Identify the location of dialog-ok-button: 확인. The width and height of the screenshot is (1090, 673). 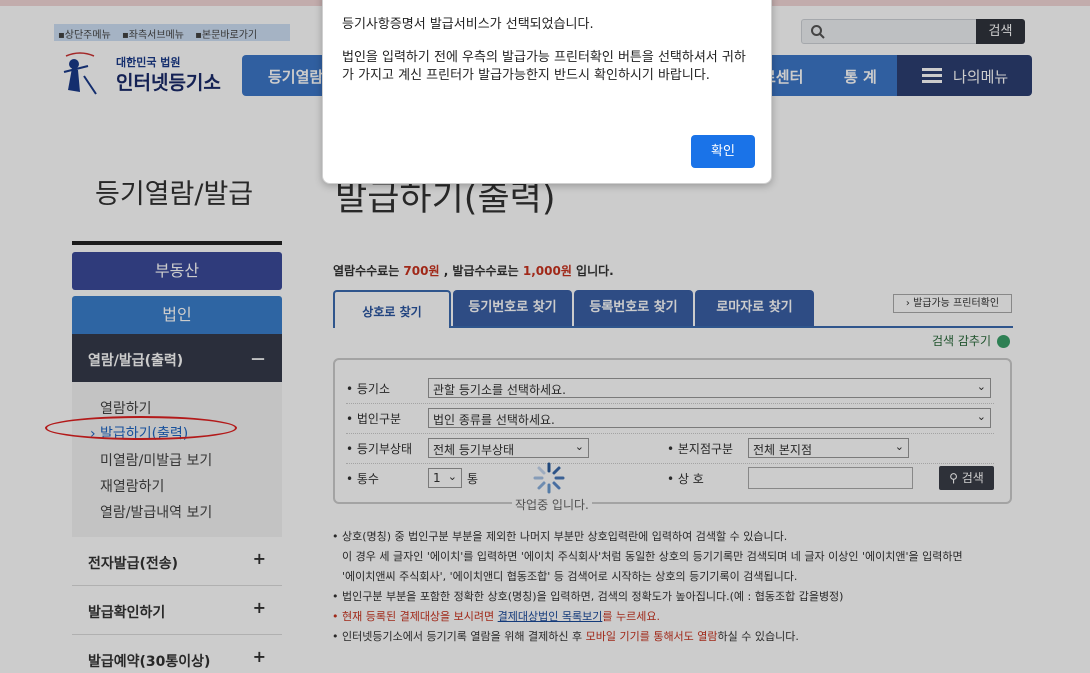
(723, 151).